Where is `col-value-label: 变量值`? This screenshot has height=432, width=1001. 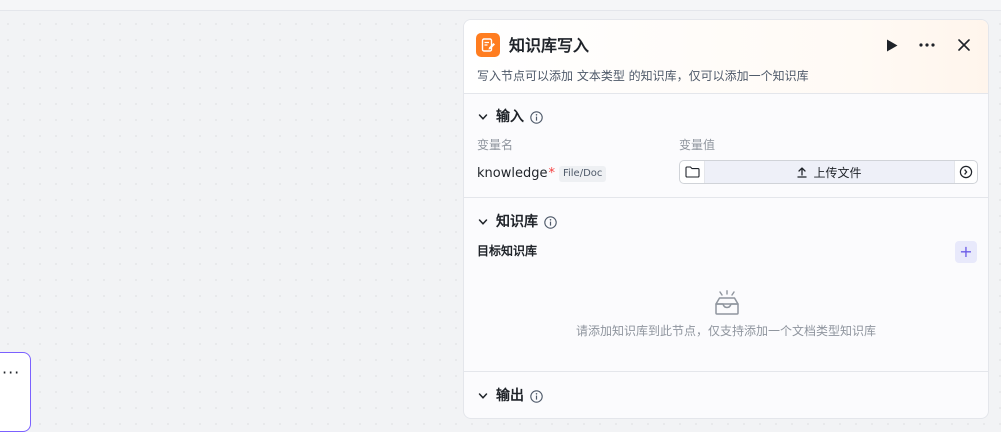 col-value-label: 变量值 is located at coordinates (697, 145).